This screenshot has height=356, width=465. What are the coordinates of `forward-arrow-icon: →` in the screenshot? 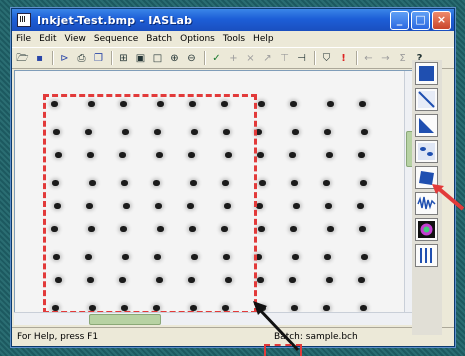 It's located at (385, 58).